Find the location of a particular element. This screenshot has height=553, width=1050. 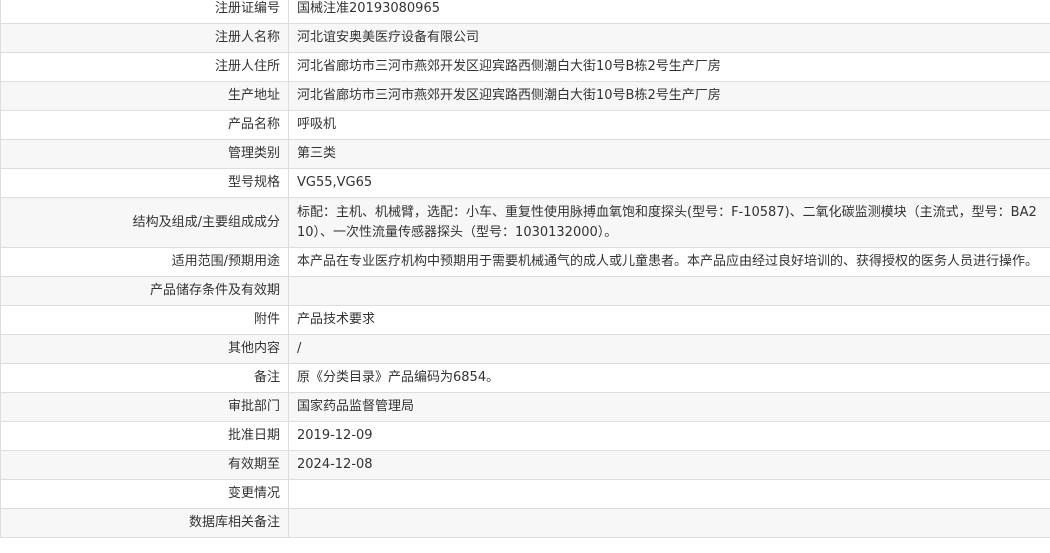

table-row: 注册证编号 国械注准20193080965 is located at coordinates (525, 12).